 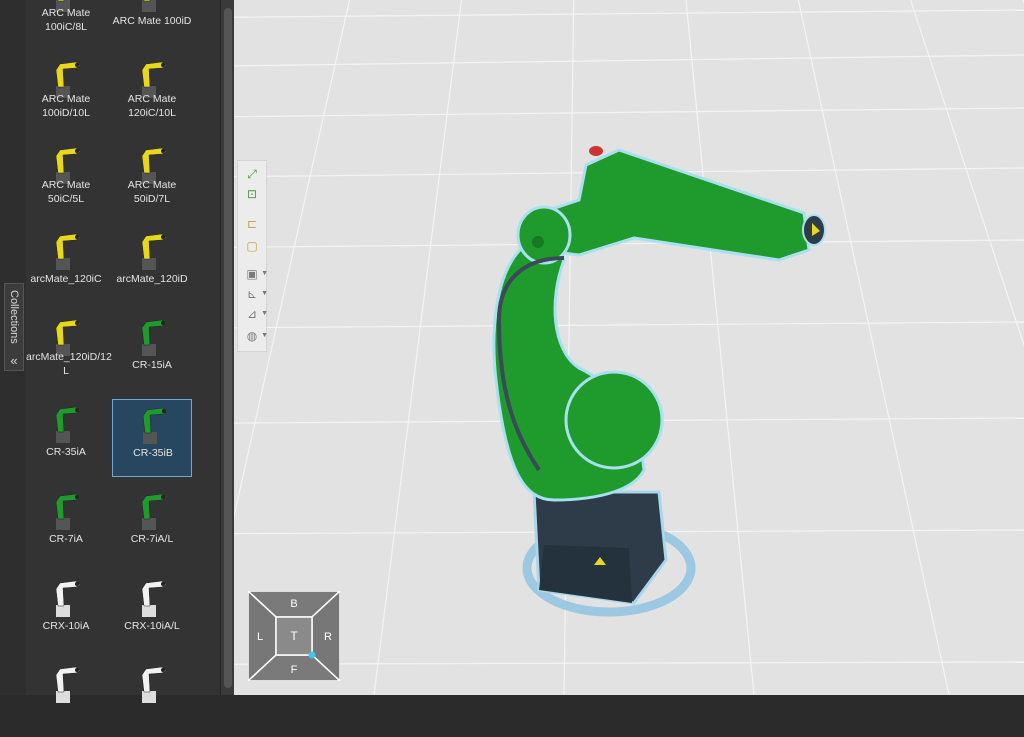 What do you see at coordinates (252, 224) in the screenshot?
I see `snap-icon: ⊏` at bounding box center [252, 224].